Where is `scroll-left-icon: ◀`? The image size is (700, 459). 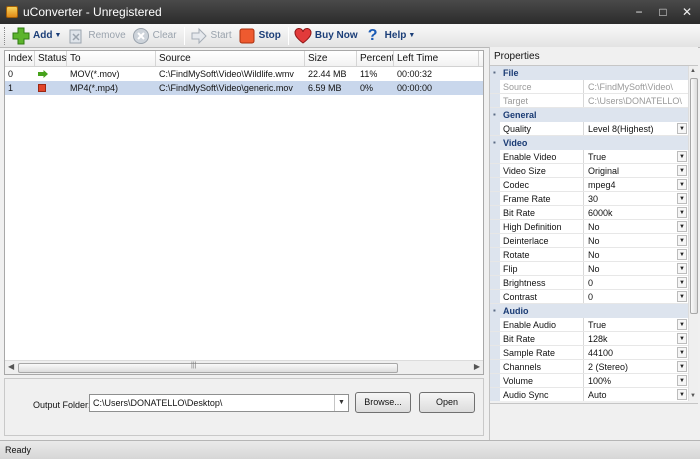
scroll-left-icon: ◀ is located at coordinates (11, 366).